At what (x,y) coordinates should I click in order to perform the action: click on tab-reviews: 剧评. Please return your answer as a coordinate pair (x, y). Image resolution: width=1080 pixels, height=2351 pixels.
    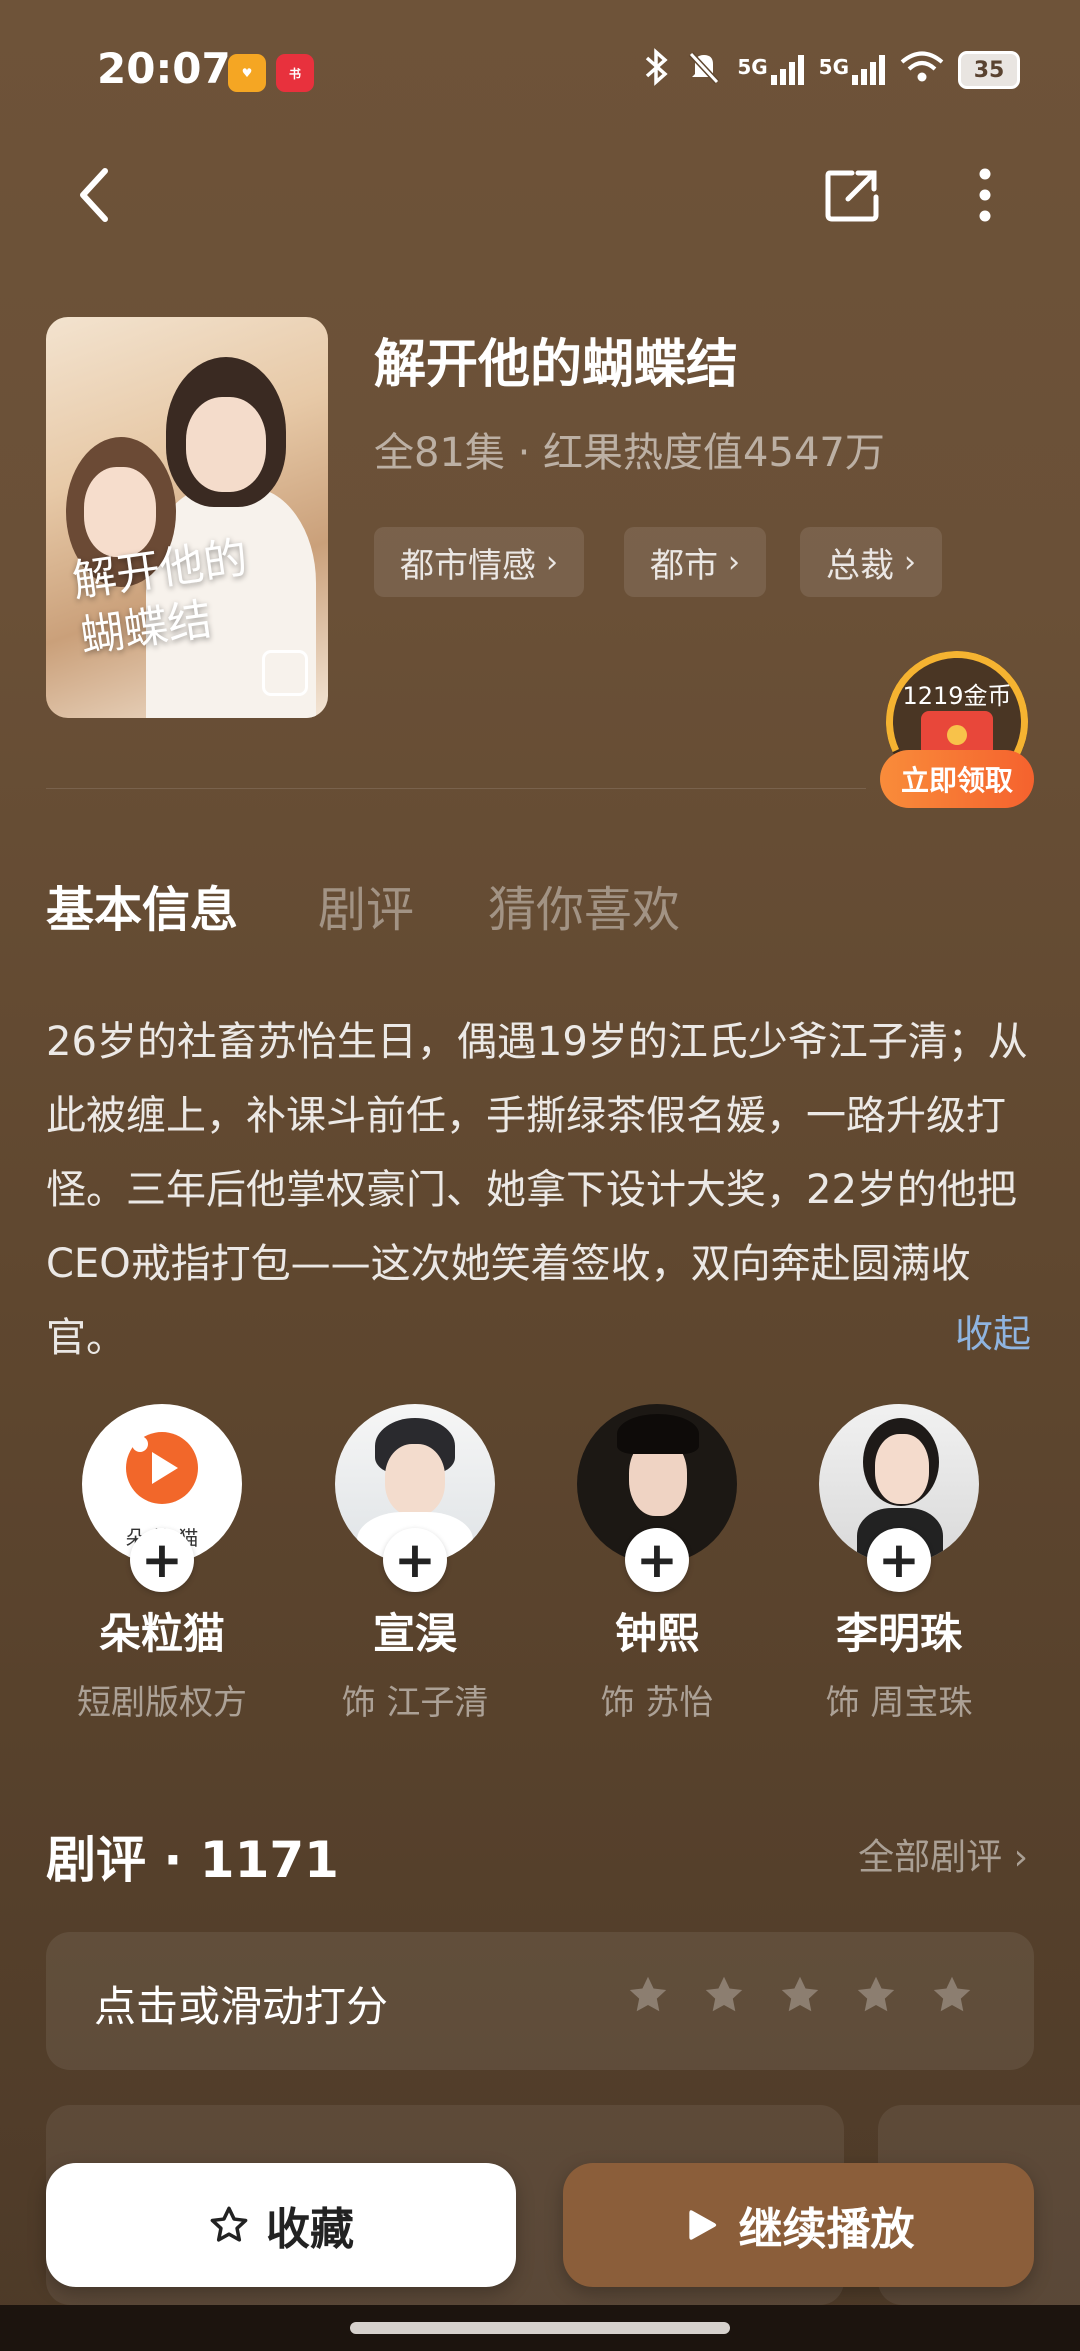
    Looking at the image, I should click on (366, 905).